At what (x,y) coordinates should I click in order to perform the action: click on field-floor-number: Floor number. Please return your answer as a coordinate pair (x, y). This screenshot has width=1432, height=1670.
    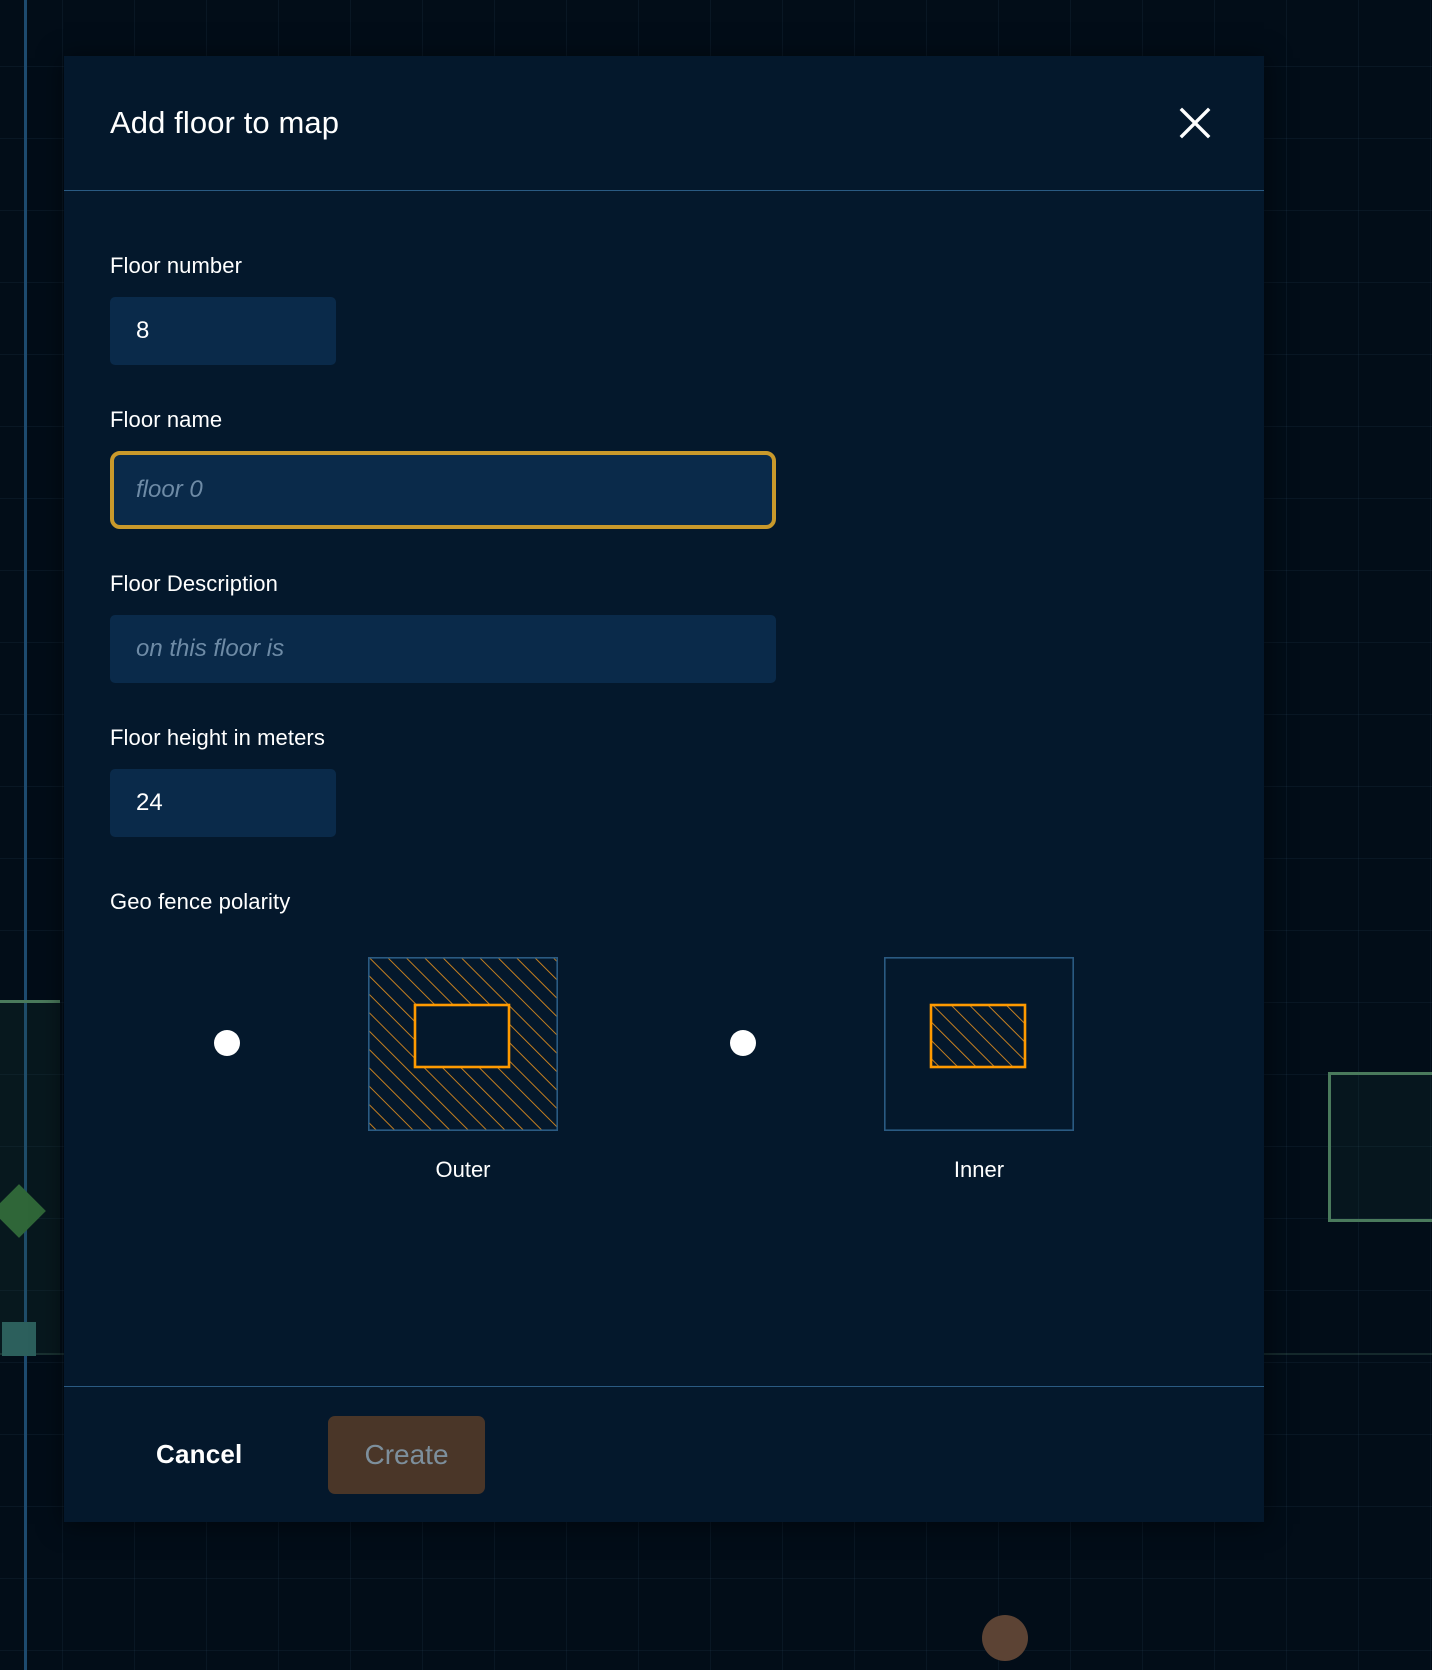
    Looking at the image, I should click on (664, 309).